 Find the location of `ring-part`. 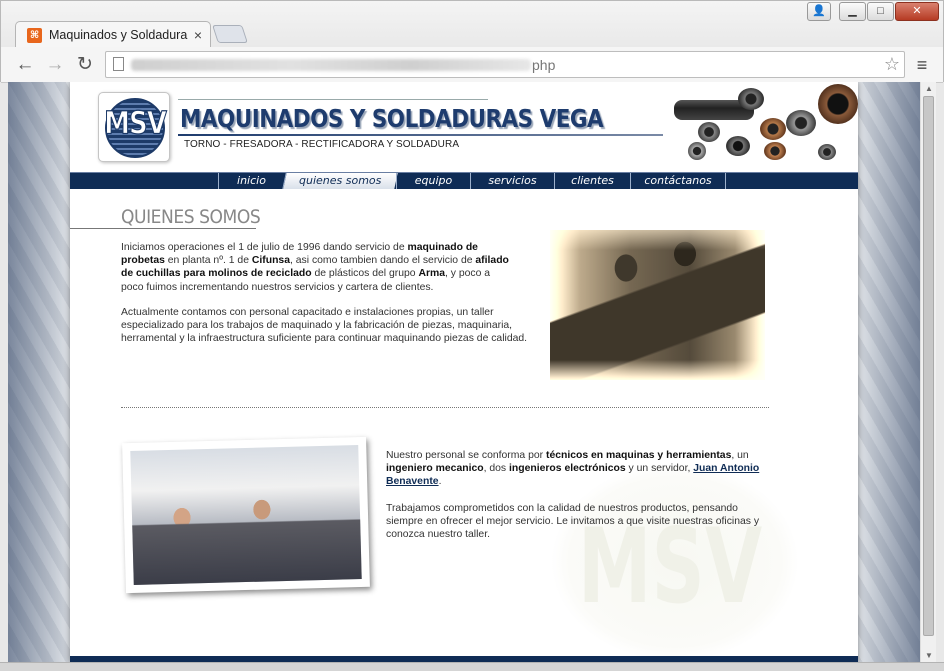

ring-part is located at coordinates (838, 104).